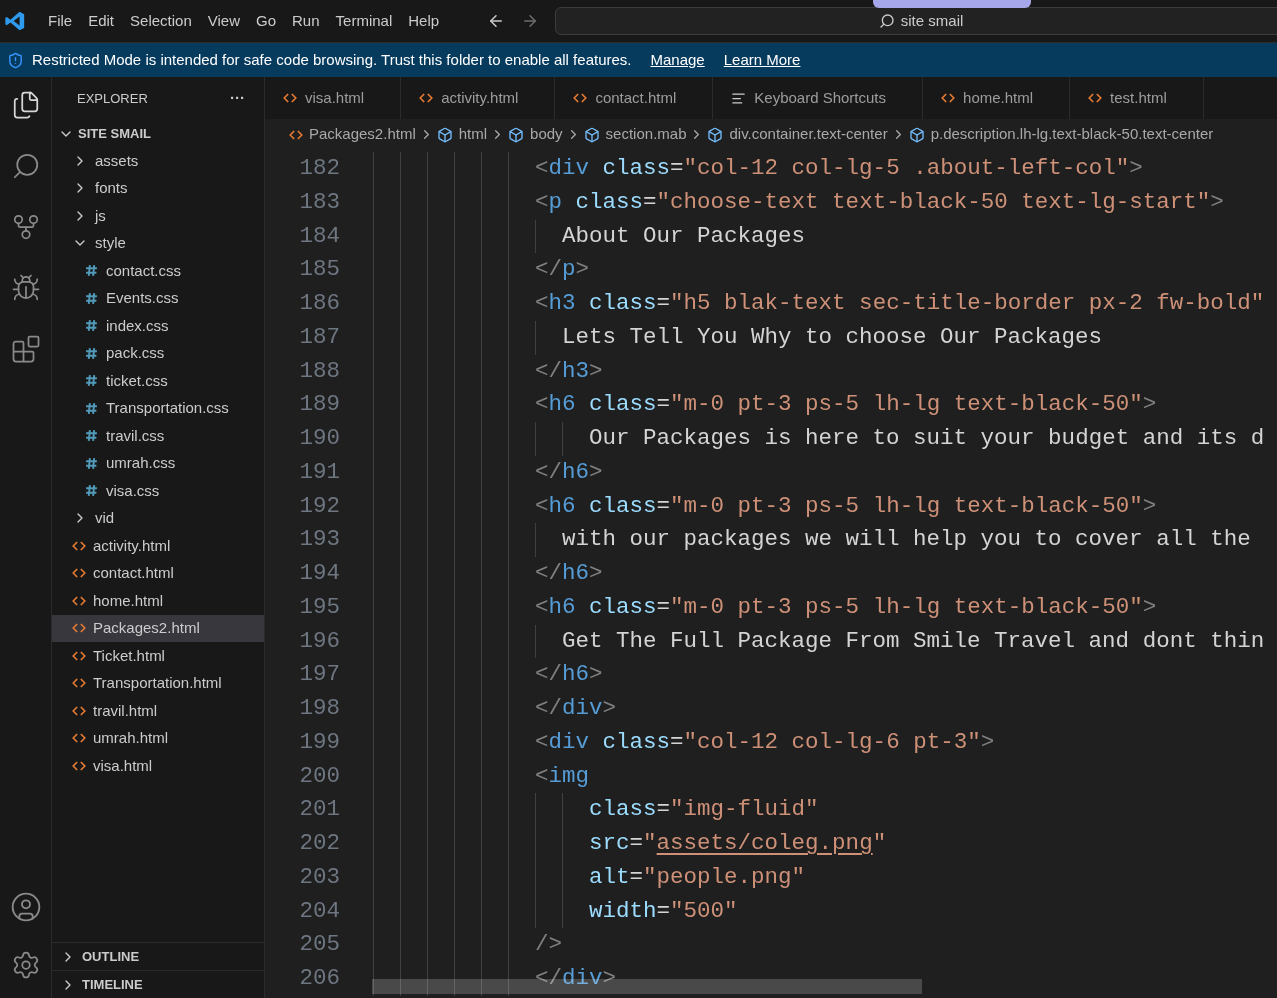 Image resolution: width=1277 pixels, height=998 pixels. I want to click on line-number: 191, so click(319, 472).